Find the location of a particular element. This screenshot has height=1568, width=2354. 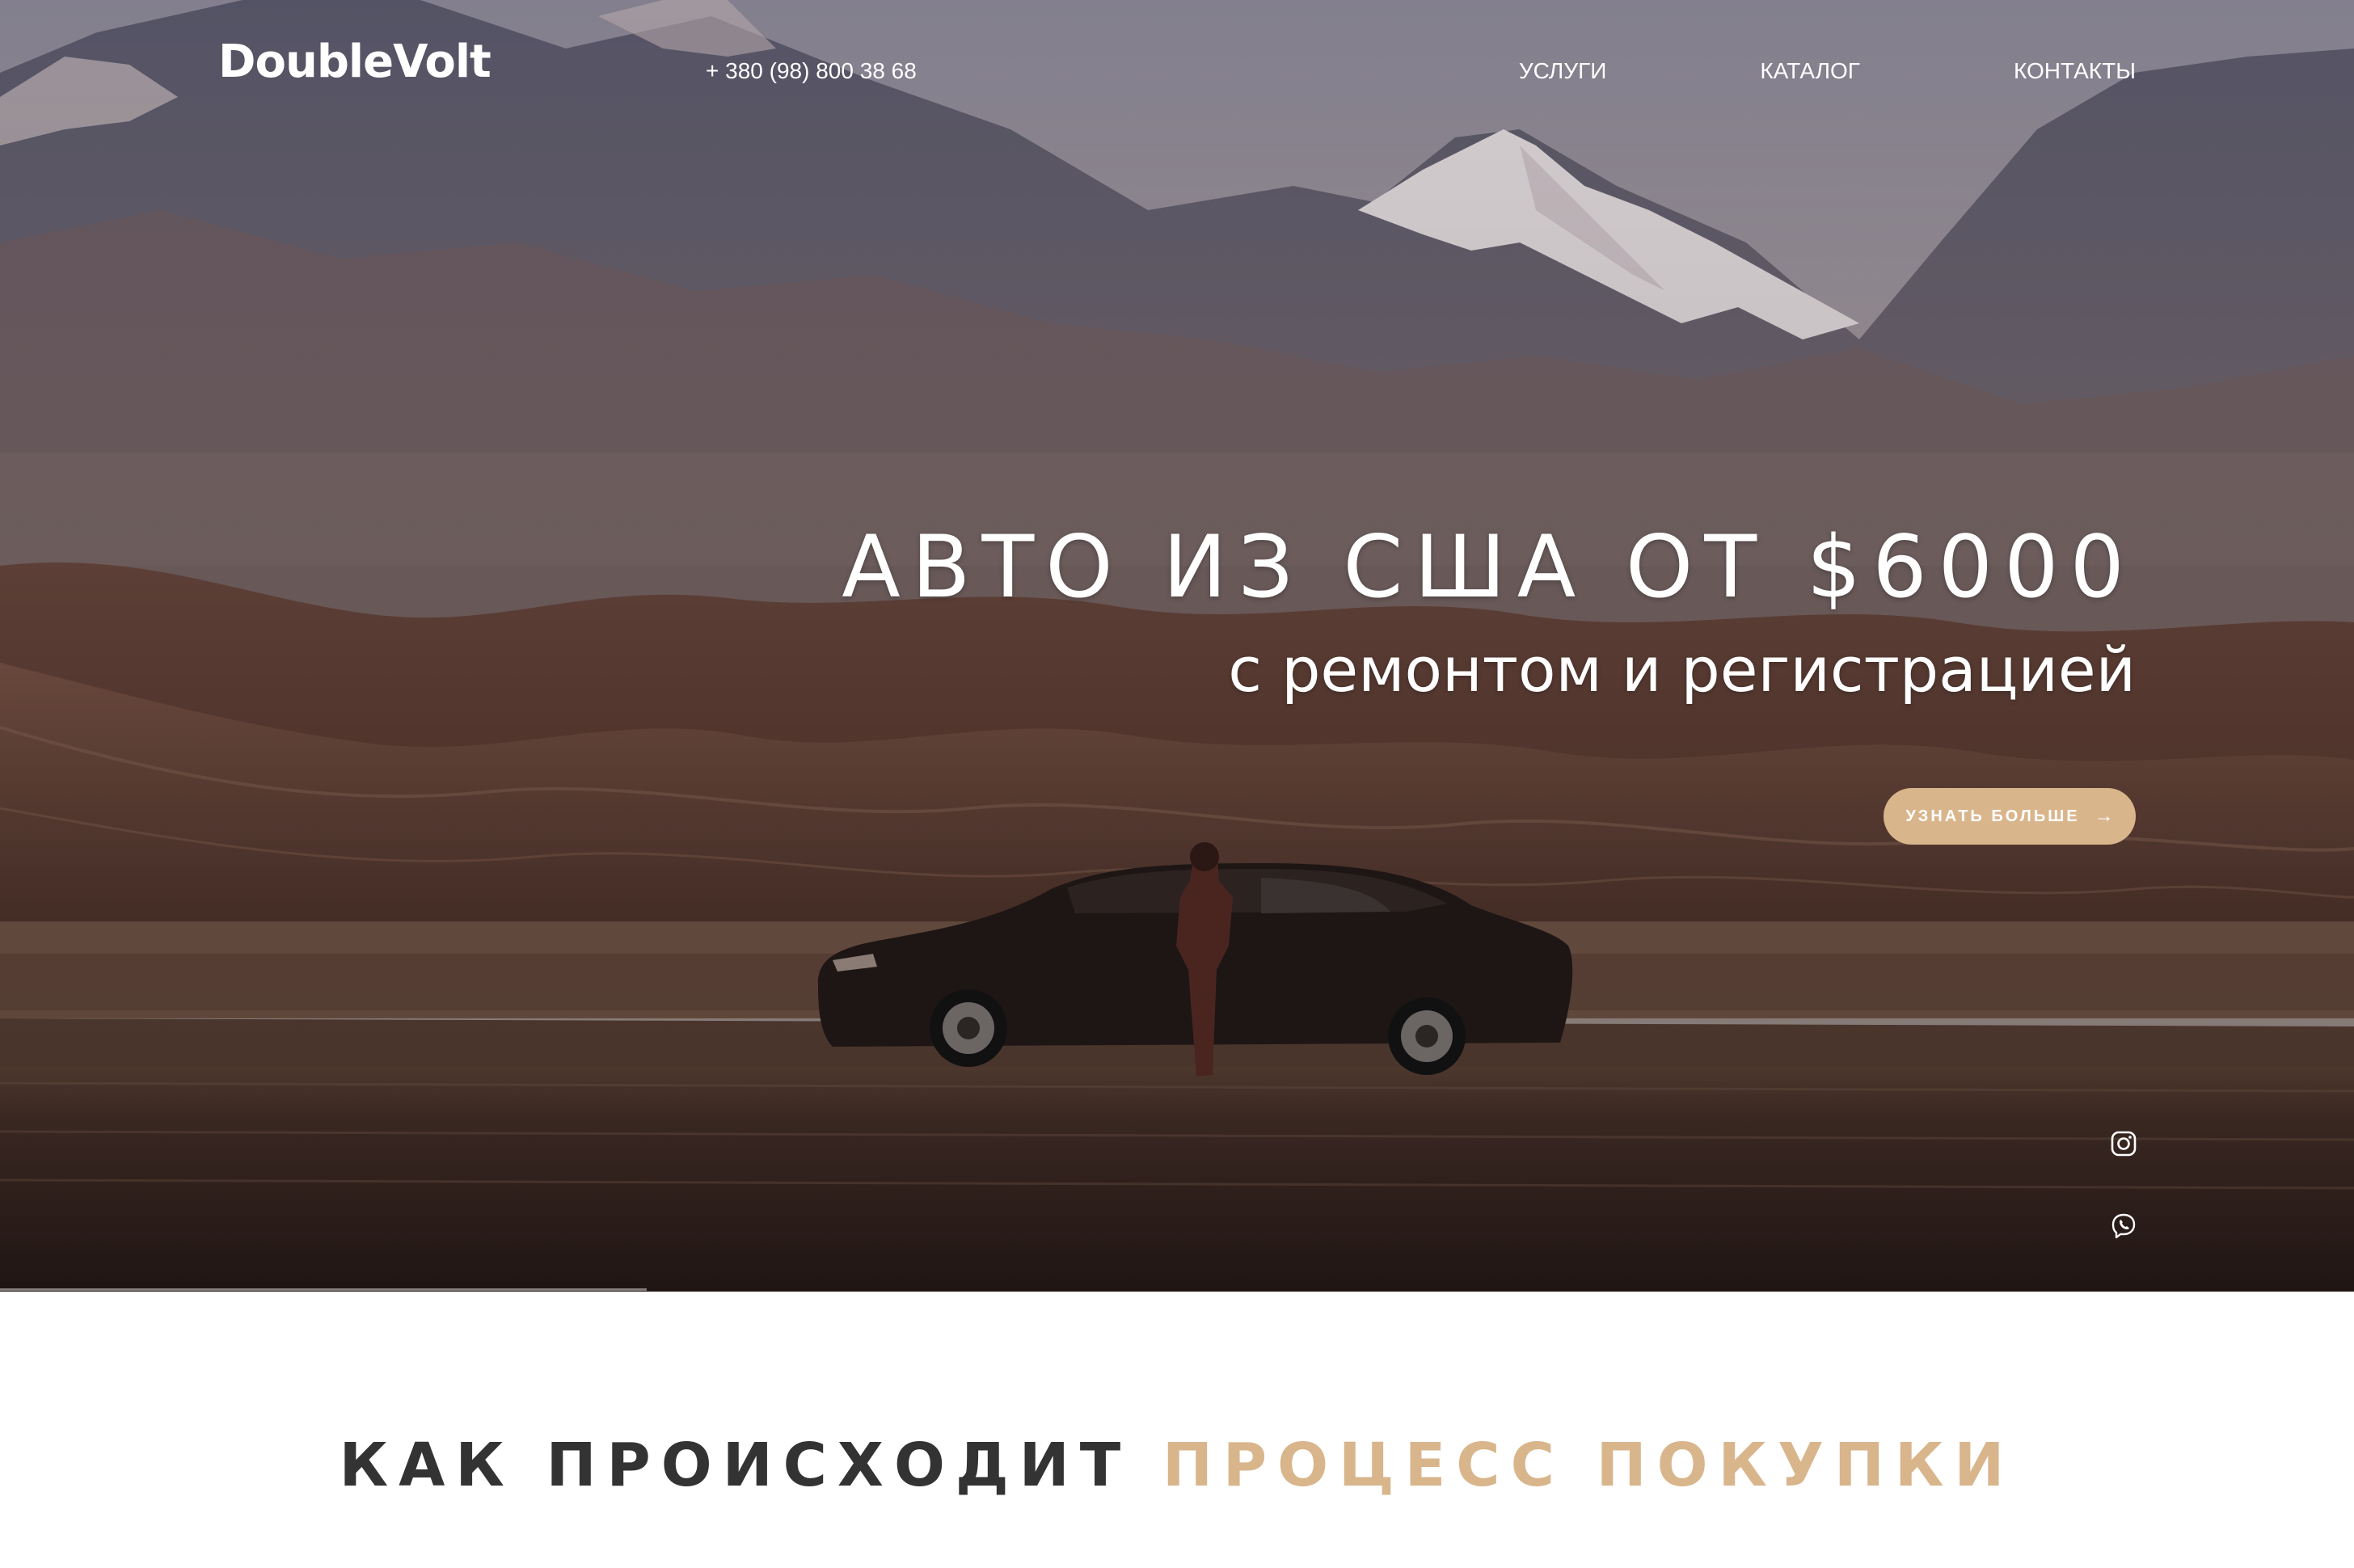

hero-subtitle: с ремонтом и регистрацией is located at coordinates (1682, 670).